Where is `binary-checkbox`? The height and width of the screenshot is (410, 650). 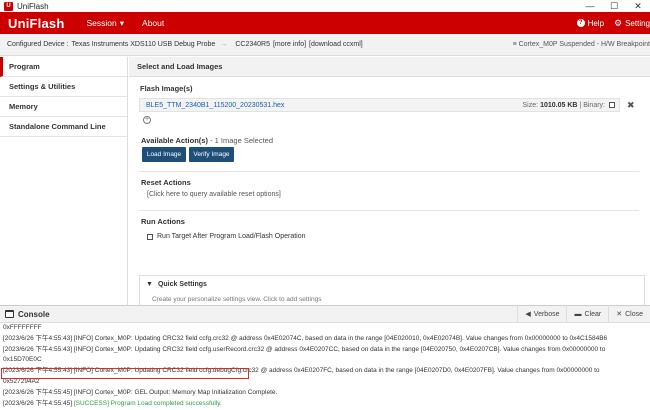 binary-checkbox is located at coordinates (612, 105).